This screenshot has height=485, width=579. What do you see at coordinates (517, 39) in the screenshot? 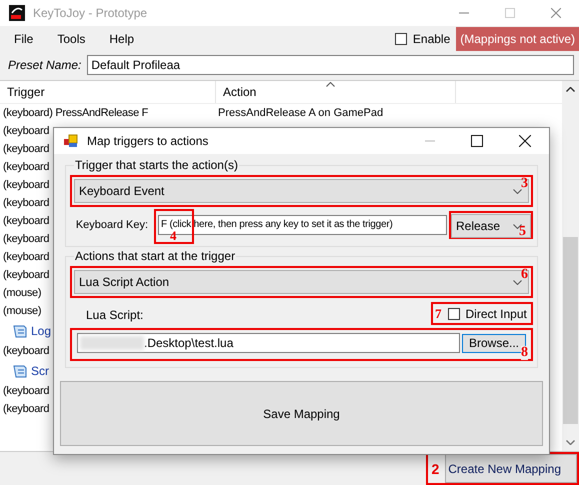
I see `status-badge: (Mappings not active)` at bounding box center [517, 39].